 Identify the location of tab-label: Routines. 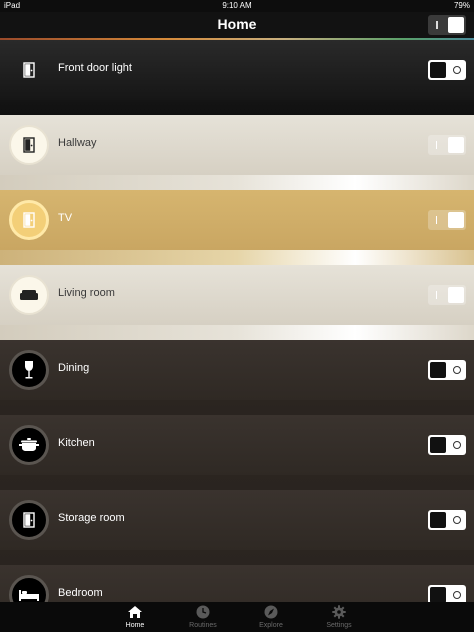
(203, 625).